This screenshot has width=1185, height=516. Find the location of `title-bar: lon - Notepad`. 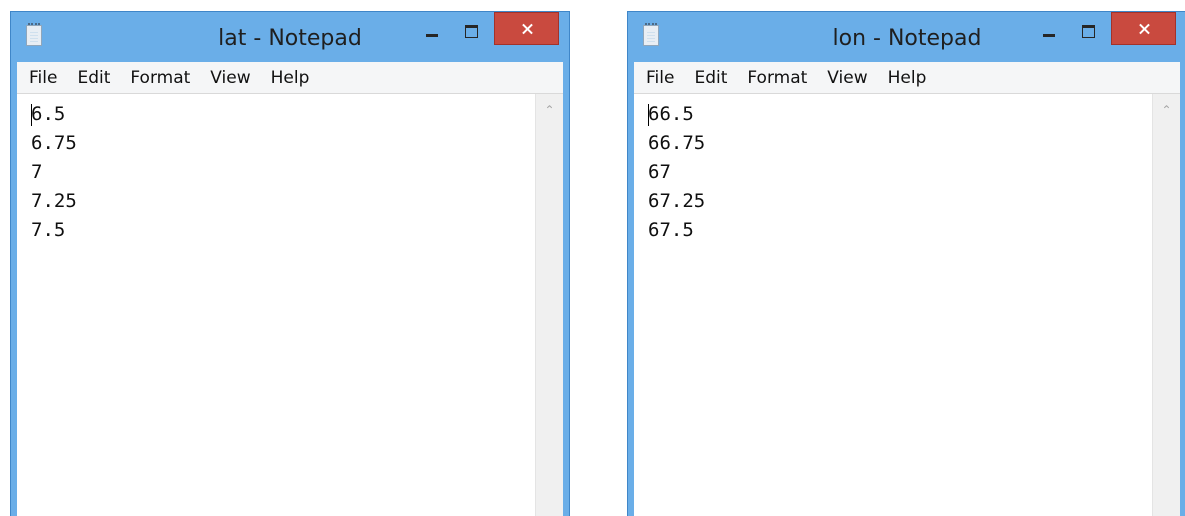

title-bar: lon - Notepad is located at coordinates (906, 37).